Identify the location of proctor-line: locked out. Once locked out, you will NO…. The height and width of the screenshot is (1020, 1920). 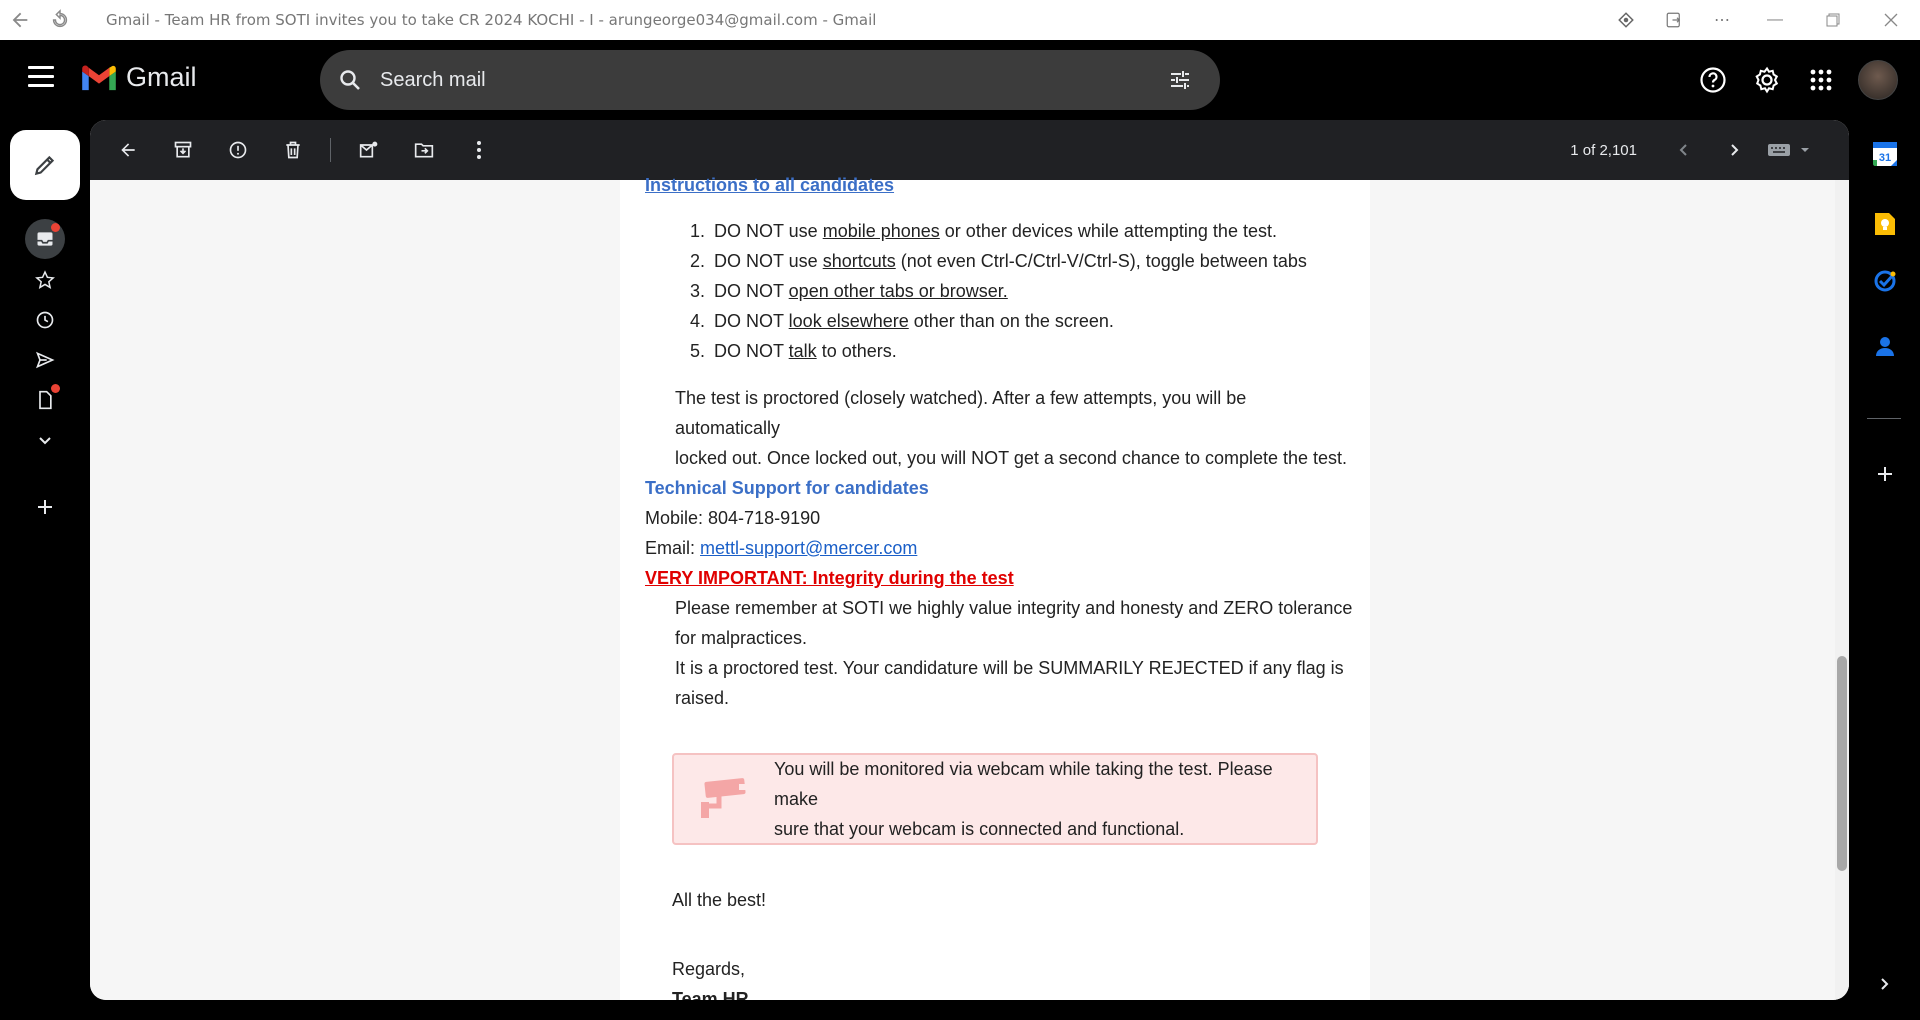
(1011, 458).